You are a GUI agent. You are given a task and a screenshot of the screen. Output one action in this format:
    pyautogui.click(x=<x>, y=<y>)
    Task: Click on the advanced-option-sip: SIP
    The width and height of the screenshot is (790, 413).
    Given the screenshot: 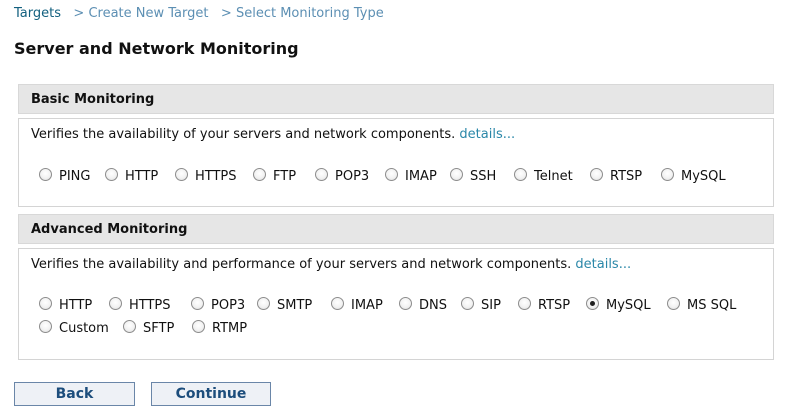 What is the action you would take?
    pyautogui.click(x=481, y=305)
    